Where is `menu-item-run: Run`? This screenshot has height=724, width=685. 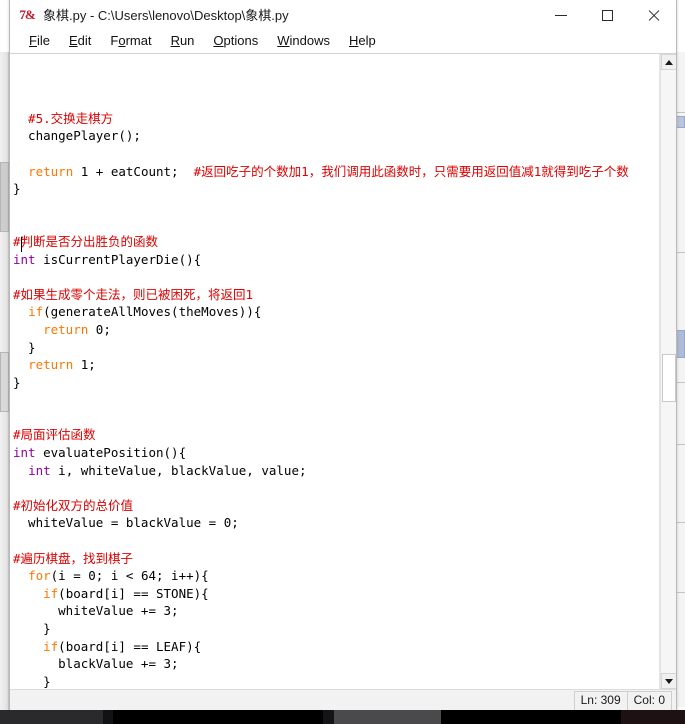 menu-item-run: Run is located at coordinates (183, 41).